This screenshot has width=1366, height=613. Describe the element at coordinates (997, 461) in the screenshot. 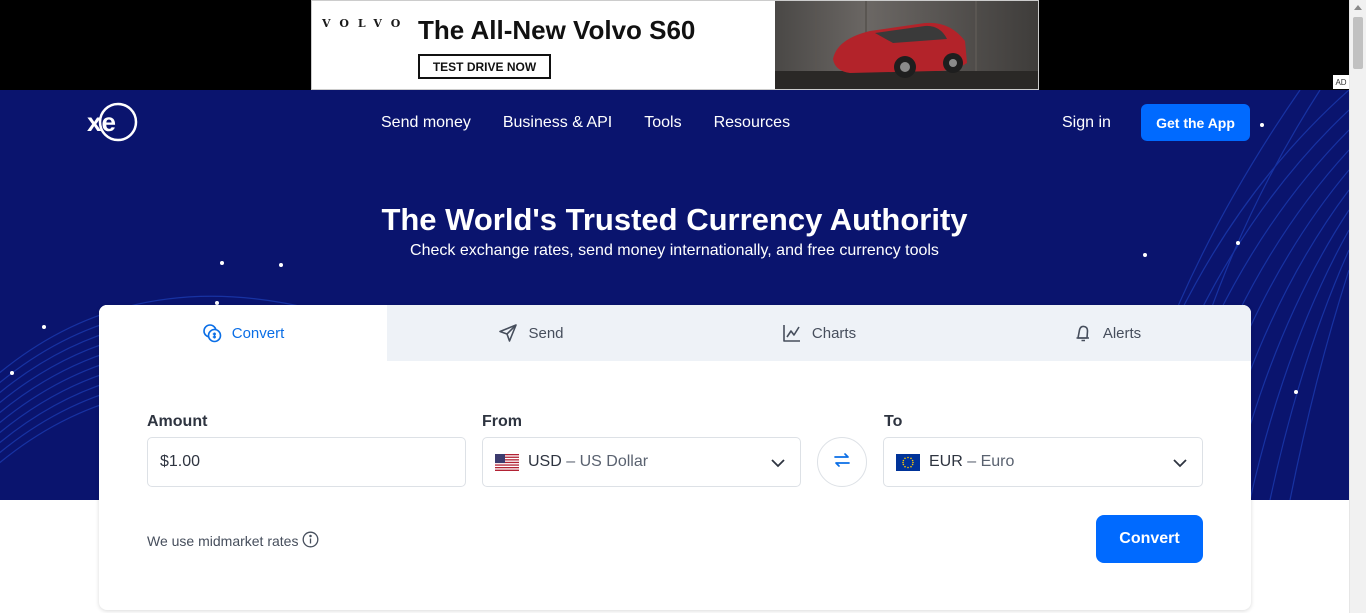

I see `to-currency-name: Euro` at that location.